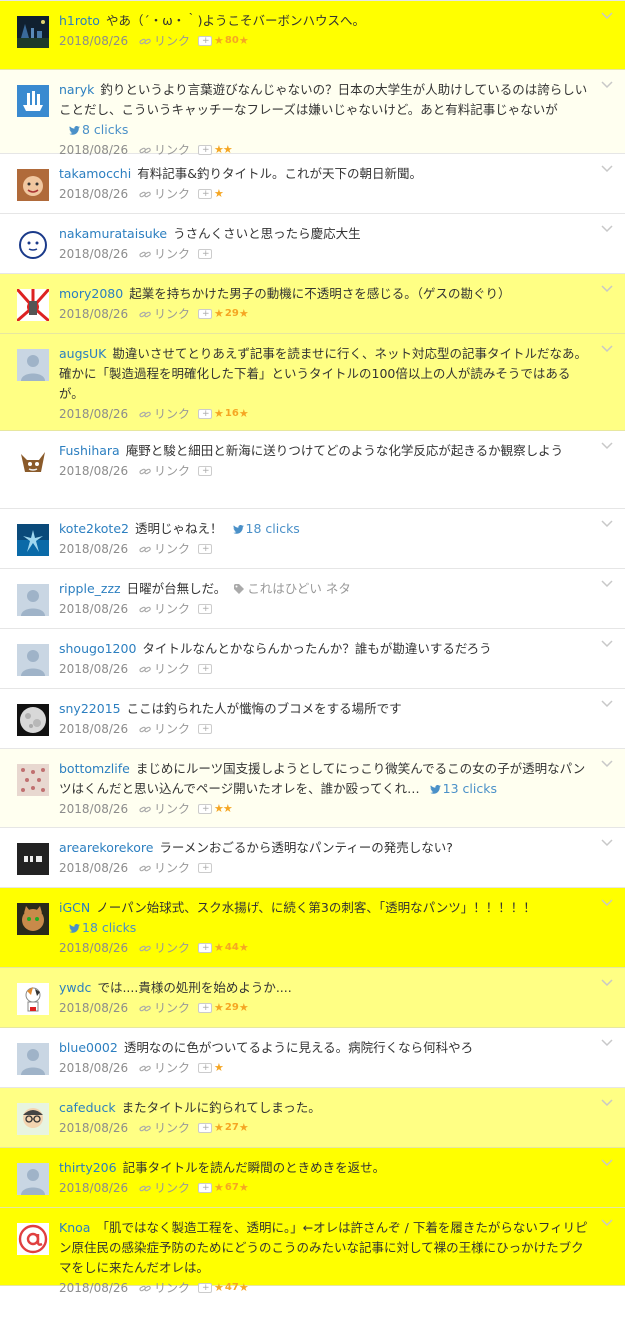  What do you see at coordinates (94, 768) in the screenshot?
I see `username-link: bottomzlife` at bounding box center [94, 768].